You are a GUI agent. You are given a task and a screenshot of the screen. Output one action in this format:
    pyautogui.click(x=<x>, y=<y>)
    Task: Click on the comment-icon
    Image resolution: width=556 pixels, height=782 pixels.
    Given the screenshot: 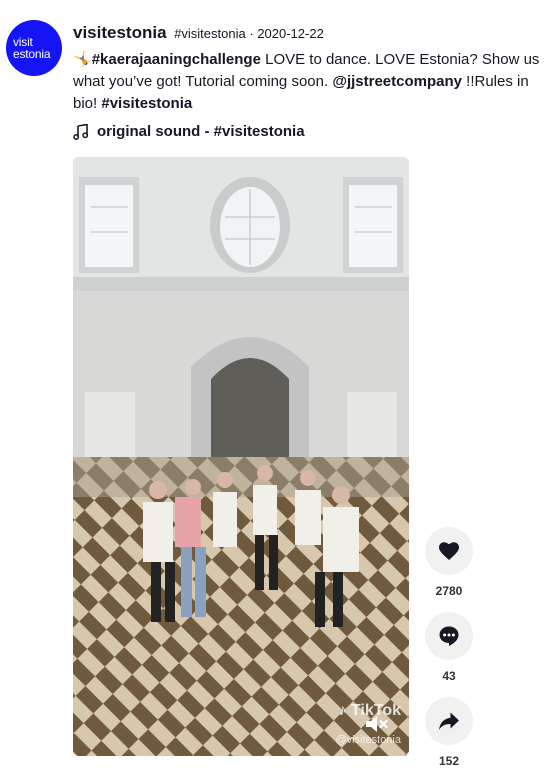 What is the action you would take?
    pyautogui.click(x=449, y=636)
    